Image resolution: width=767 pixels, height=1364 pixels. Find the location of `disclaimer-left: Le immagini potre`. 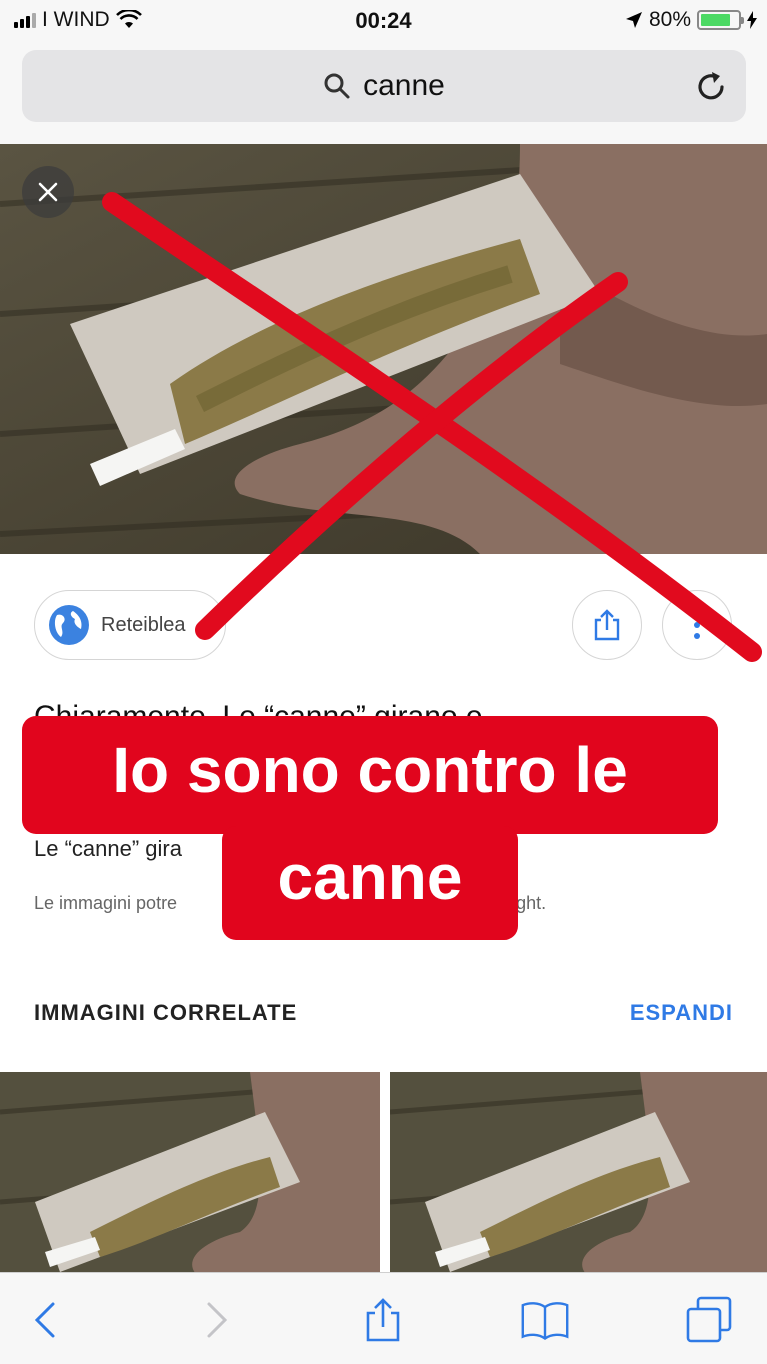

disclaimer-left: Le immagini potre is located at coordinates (106, 903).